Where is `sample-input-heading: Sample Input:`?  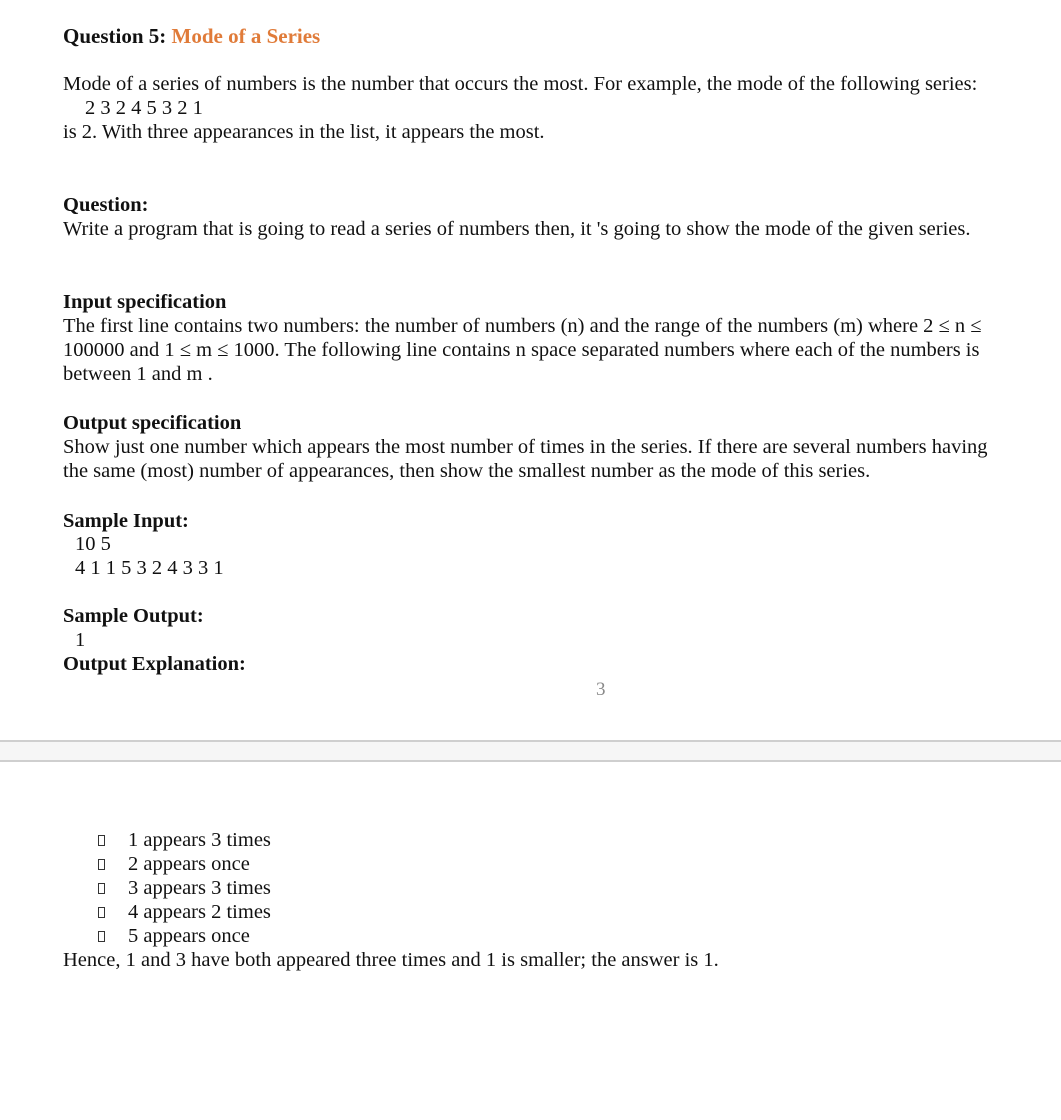
sample-input-heading: Sample Input: is located at coordinates (126, 521).